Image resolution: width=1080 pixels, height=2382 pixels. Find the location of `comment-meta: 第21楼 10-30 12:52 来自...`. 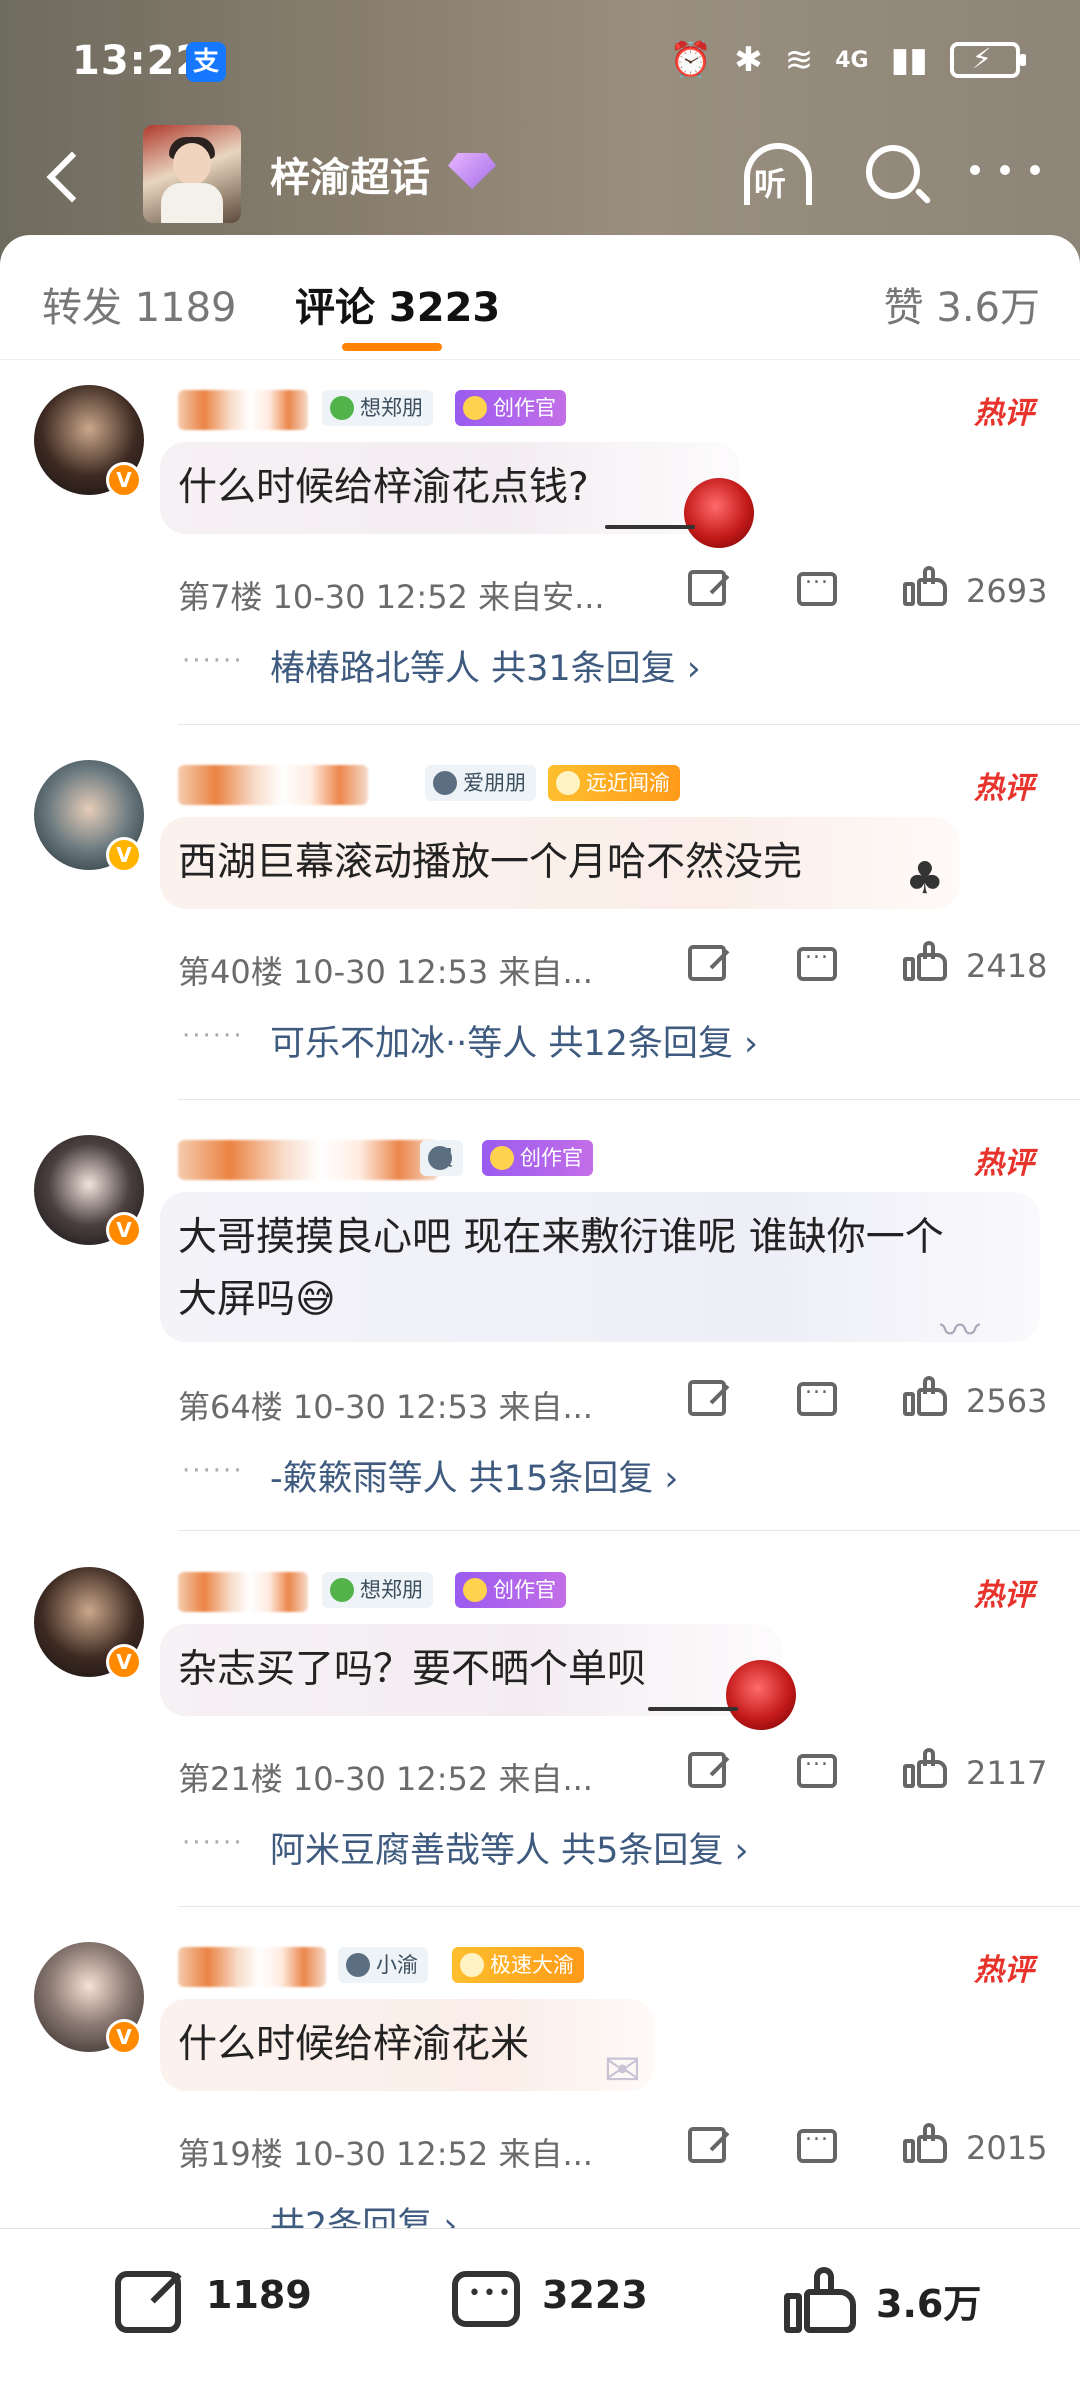

comment-meta: 第21楼 10-30 12:52 来自... is located at coordinates (385, 1779).